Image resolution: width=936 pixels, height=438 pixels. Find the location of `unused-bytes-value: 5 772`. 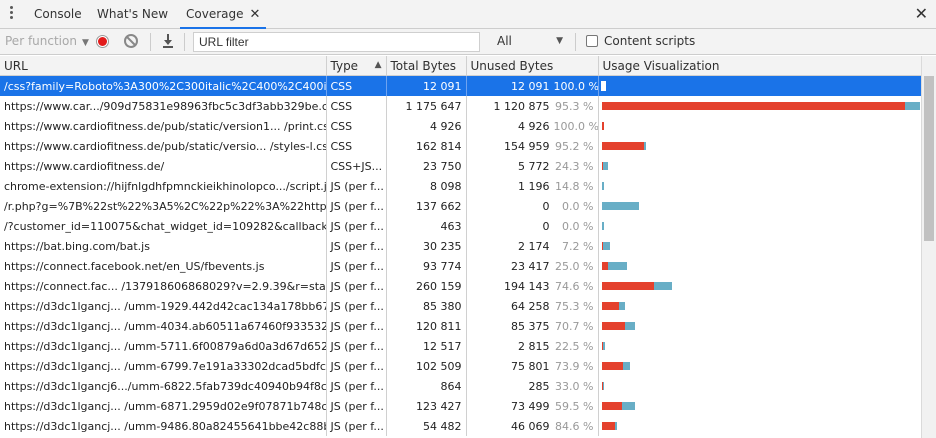

unused-bytes-value: 5 772 is located at coordinates (534, 166).